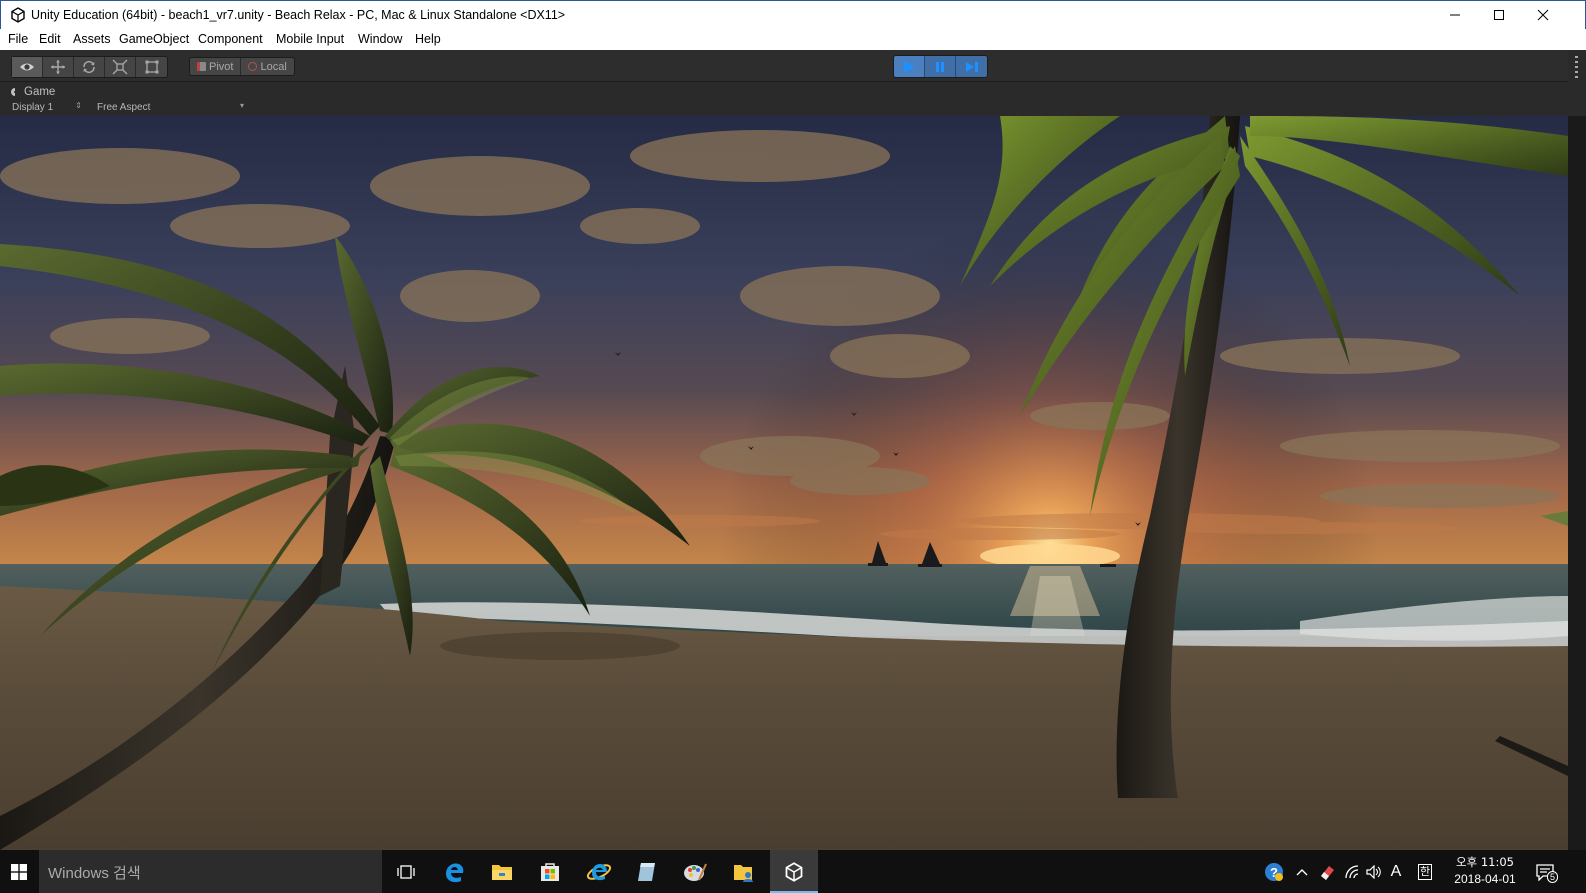 This screenshot has height=893, width=1586. What do you see at coordinates (92, 39) in the screenshot?
I see `menu-assets: Assets` at bounding box center [92, 39].